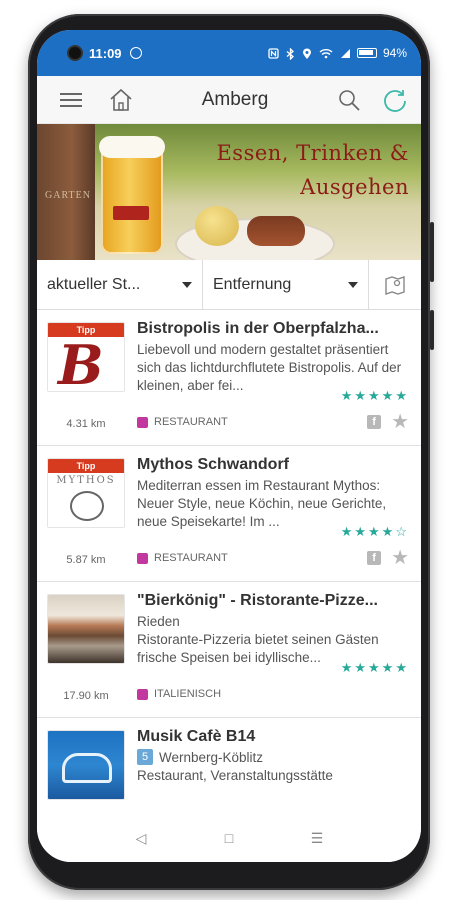 Image resolution: width=454 pixels, height=900 pixels. Describe the element at coordinates (366, 53) in the screenshot. I see `battery-icon` at that location.